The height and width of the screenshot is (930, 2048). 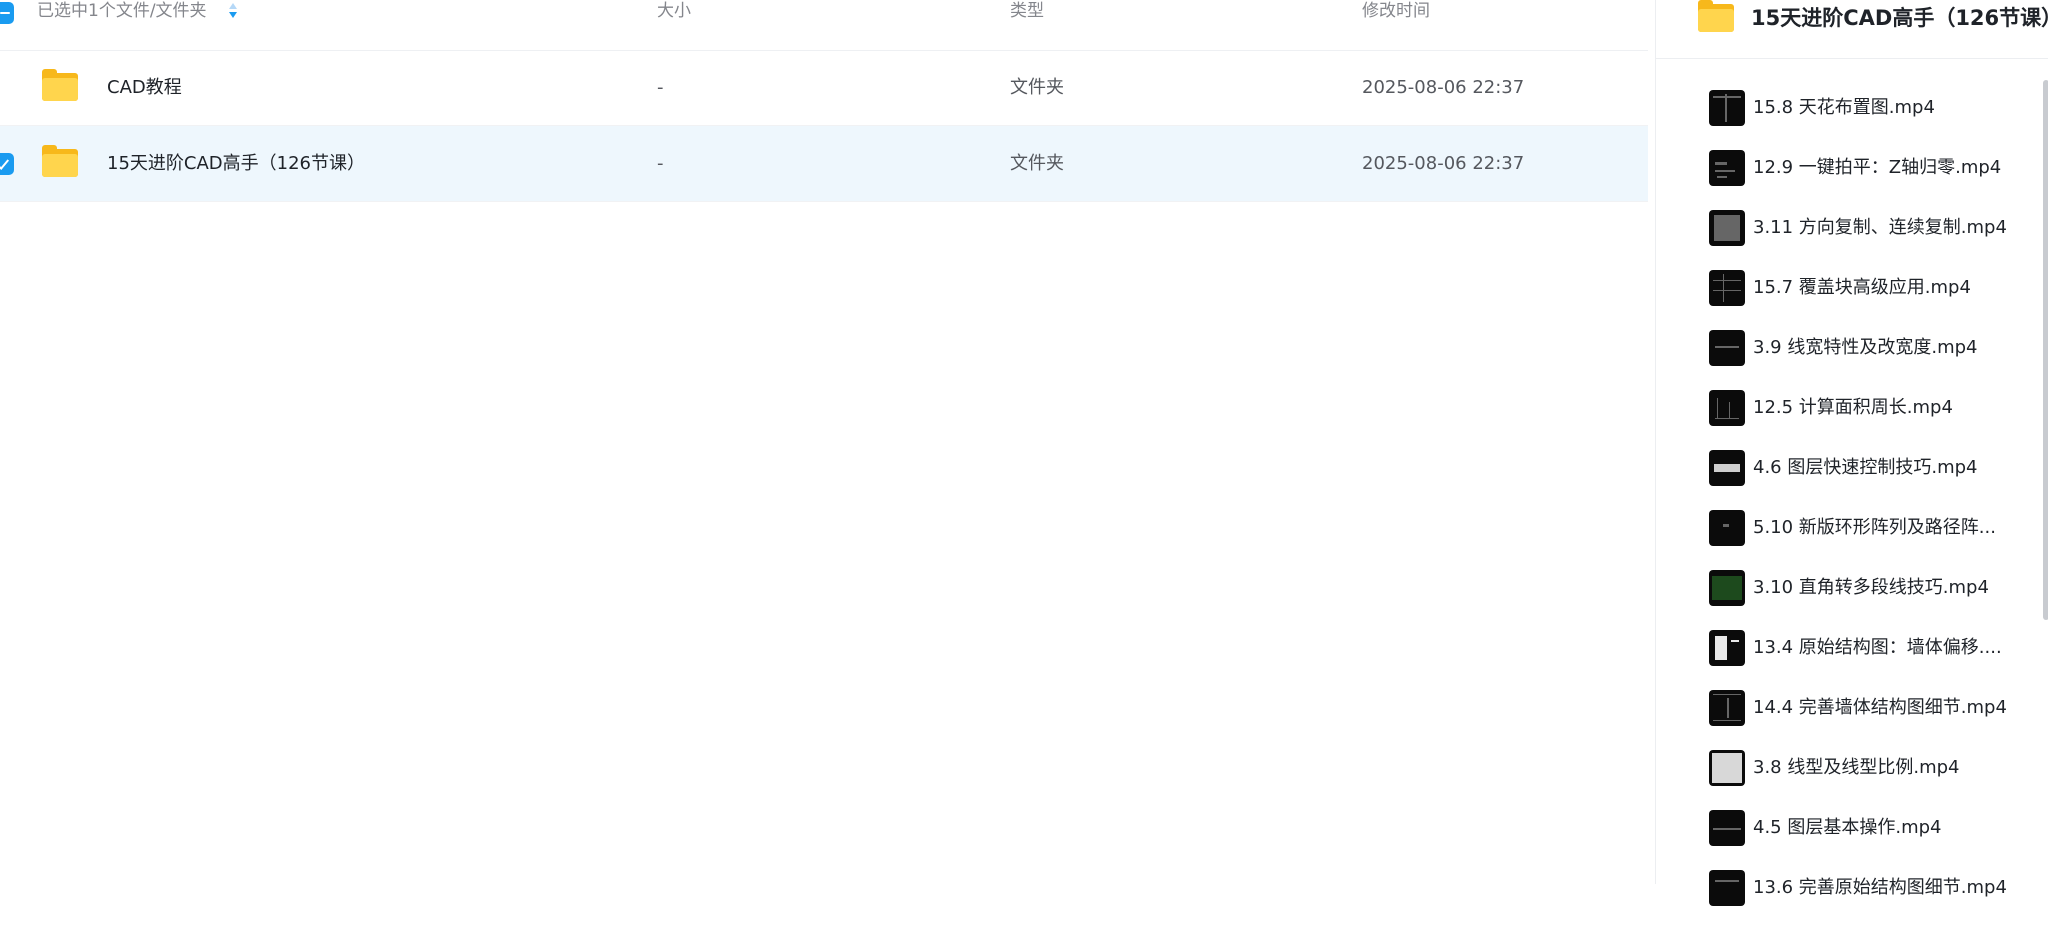 I want to click on list-item: 3.8 线型及线型比例.mp4, so click(x=1846, y=780).